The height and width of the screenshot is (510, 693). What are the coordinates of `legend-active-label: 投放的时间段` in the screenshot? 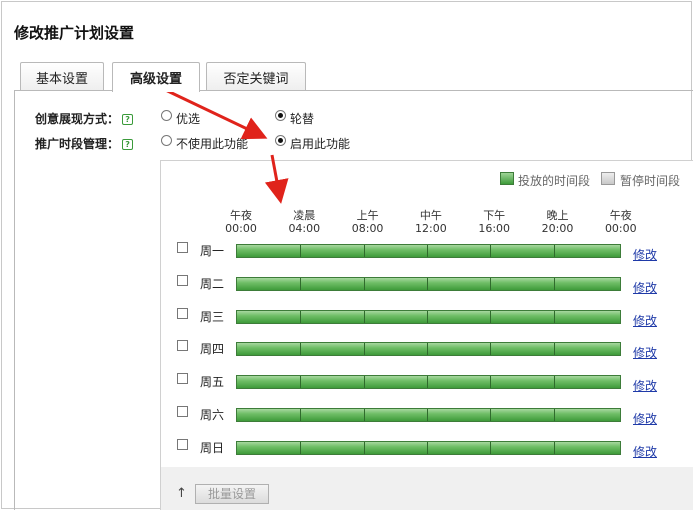 It's located at (554, 181).